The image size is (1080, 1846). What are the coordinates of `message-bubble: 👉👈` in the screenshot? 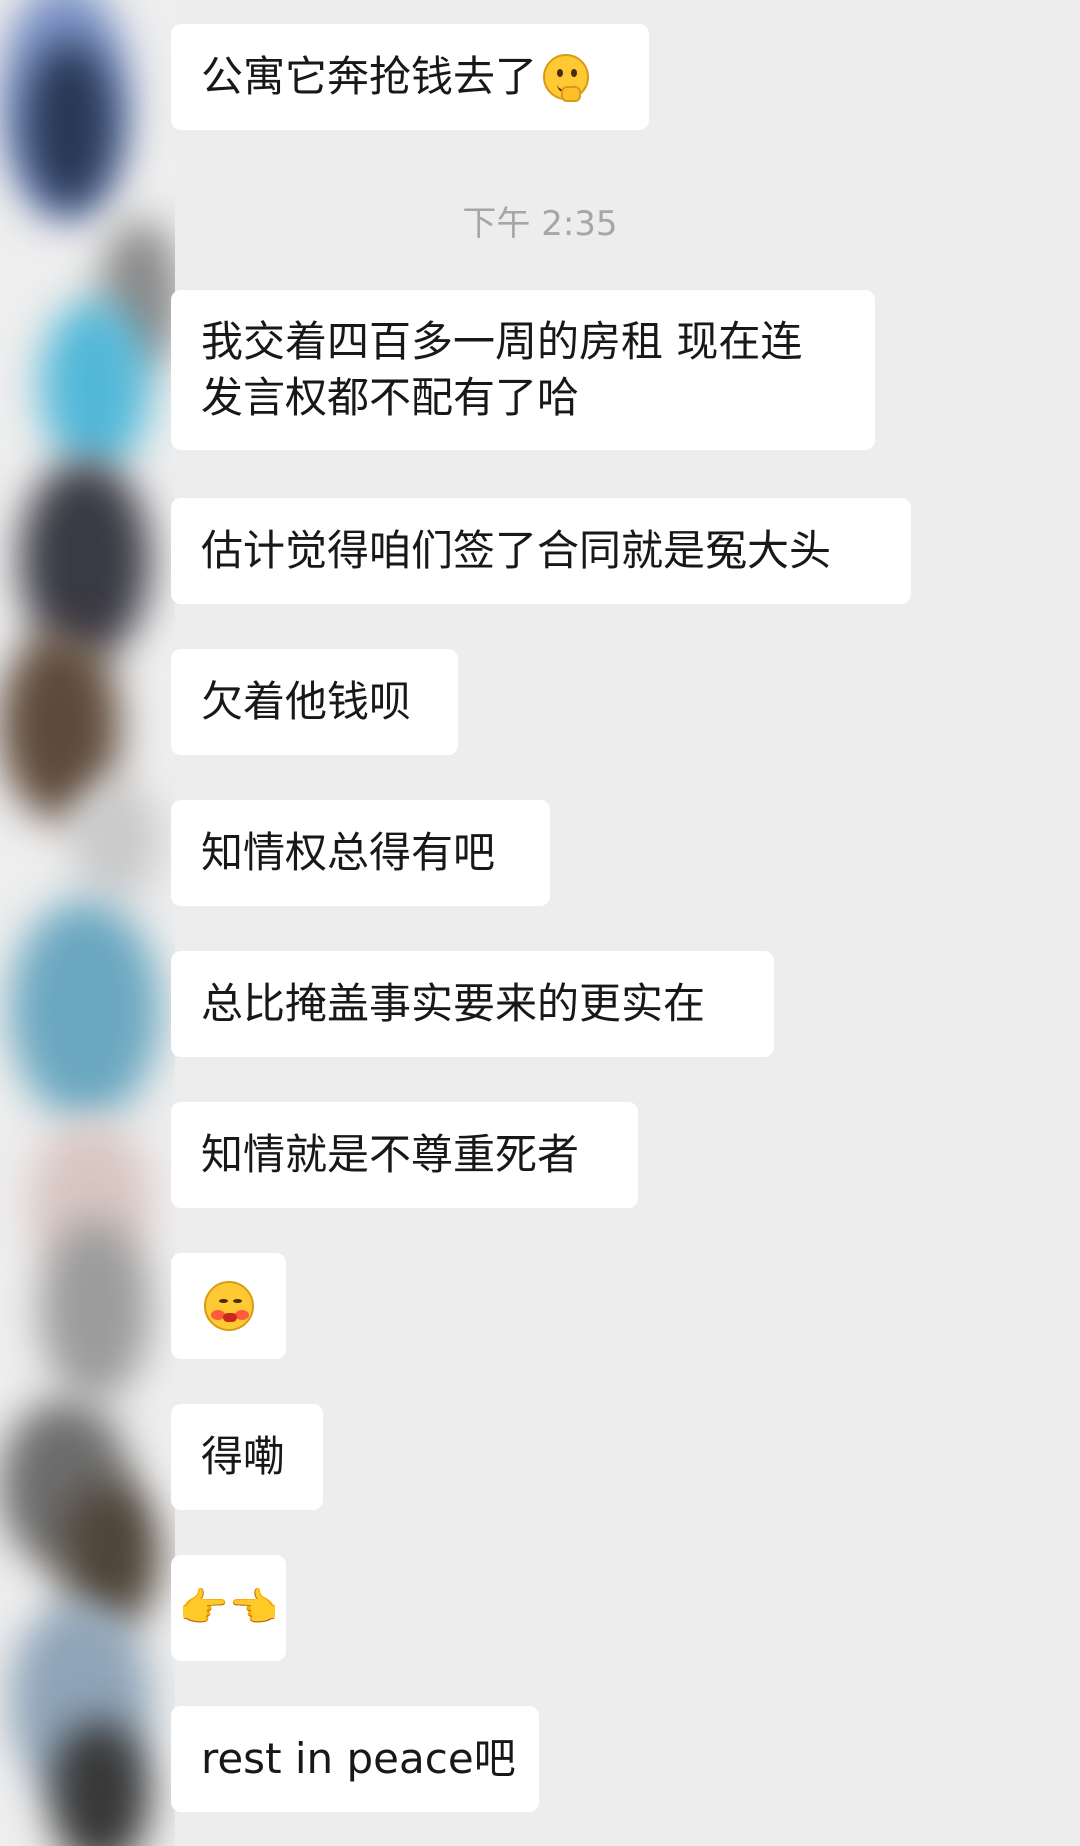 It's located at (228, 1608).